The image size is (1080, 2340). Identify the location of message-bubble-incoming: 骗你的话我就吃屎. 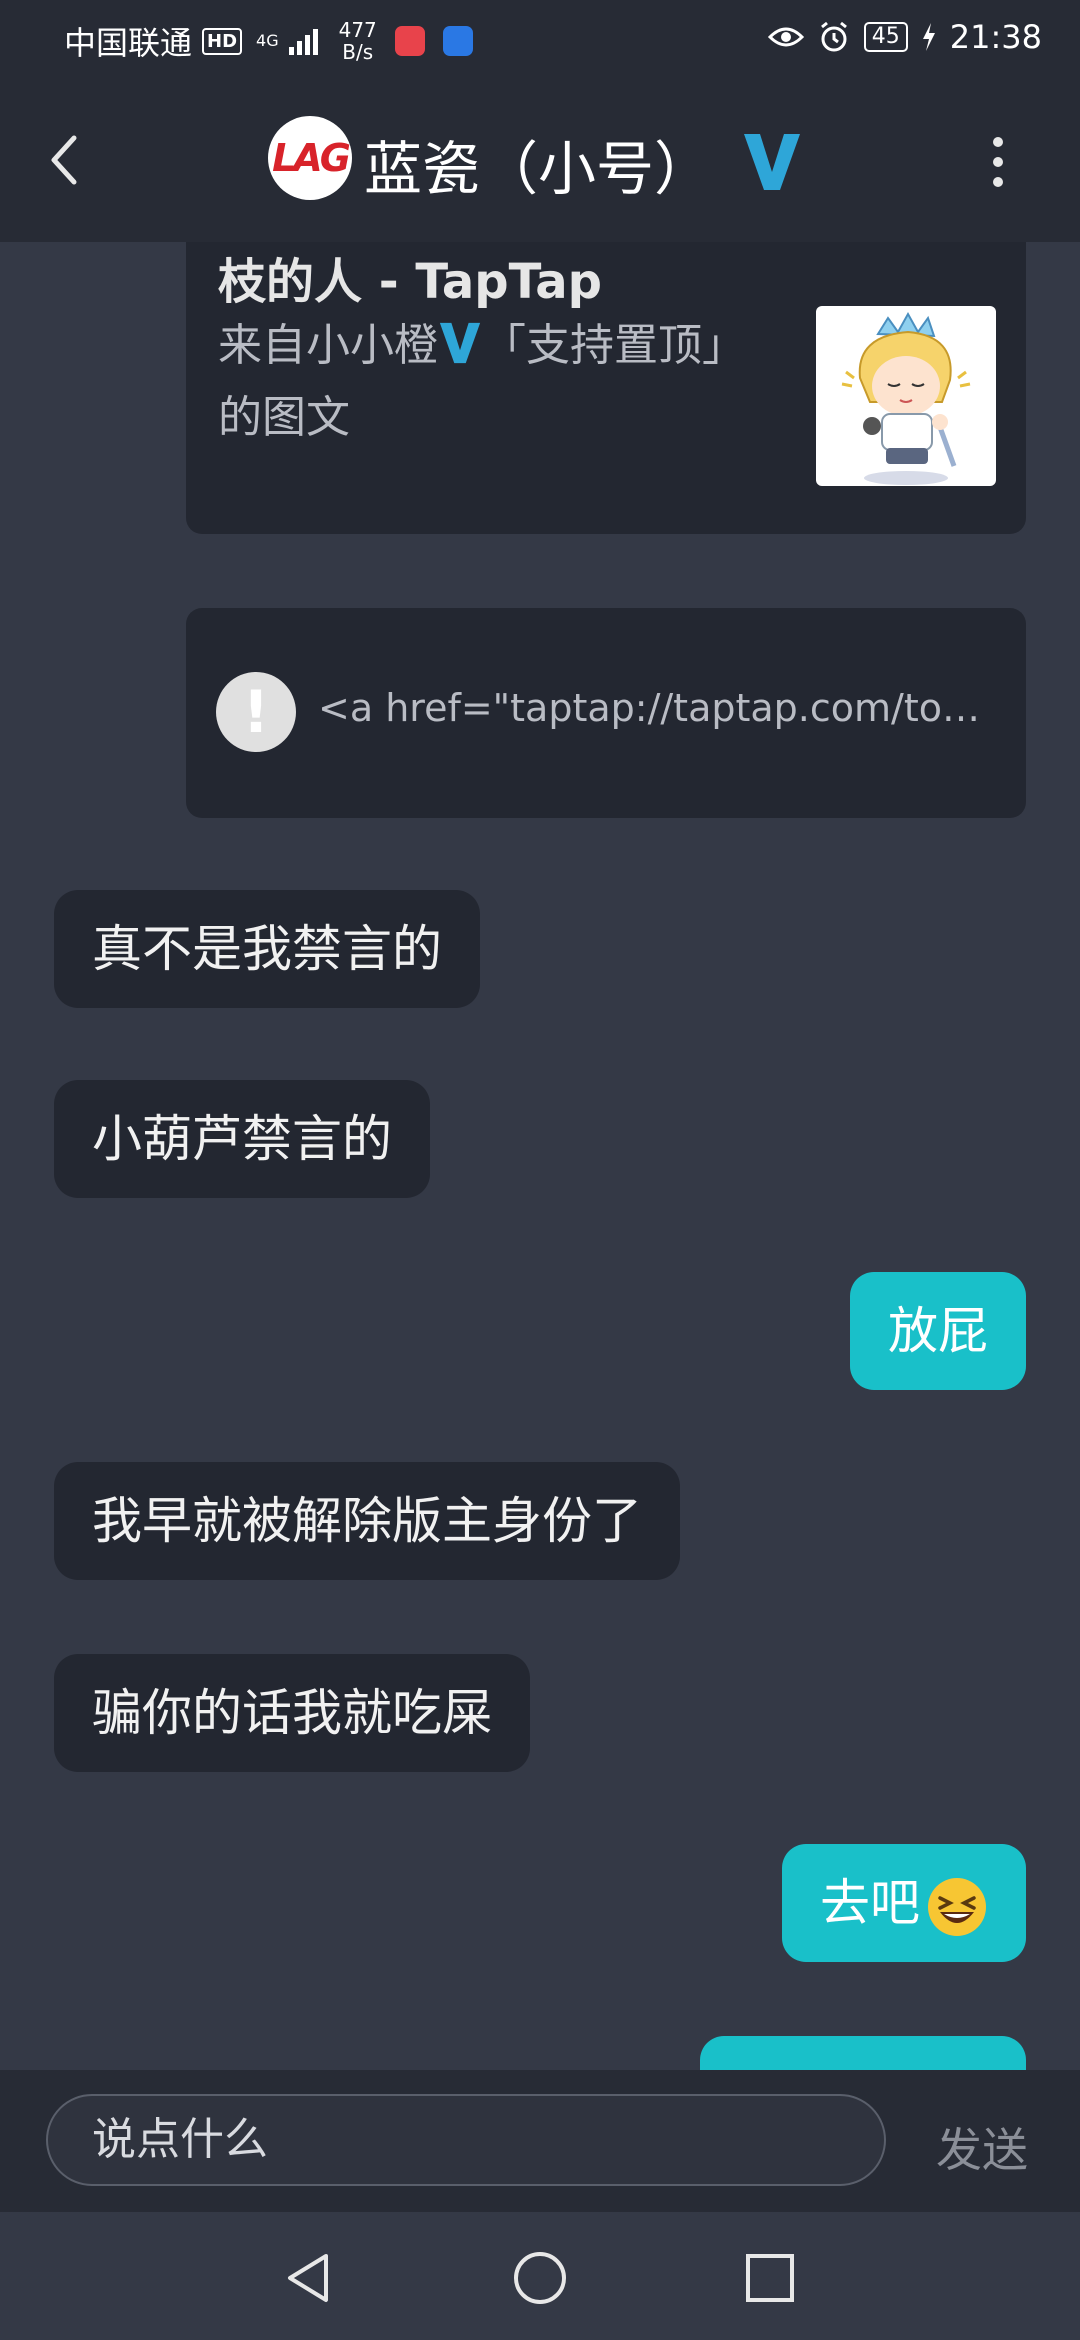
(292, 1713).